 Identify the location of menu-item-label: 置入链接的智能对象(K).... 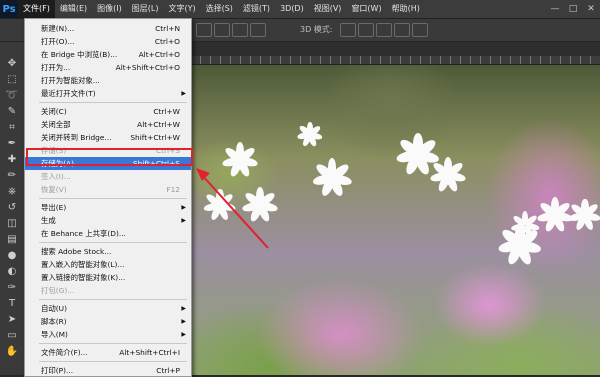
(83, 277).